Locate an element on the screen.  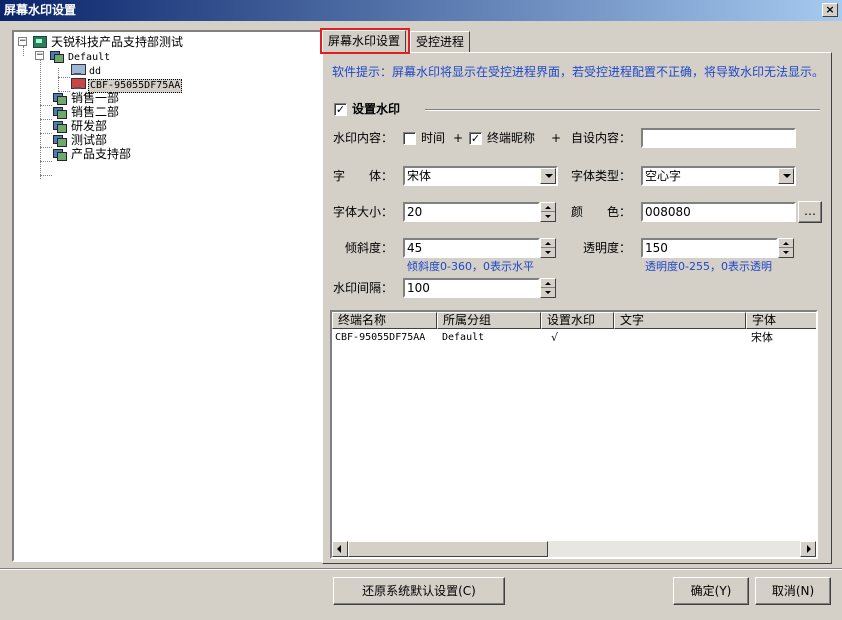
column-header-terminal: 终端名称 is located at coordinates (384, 320).